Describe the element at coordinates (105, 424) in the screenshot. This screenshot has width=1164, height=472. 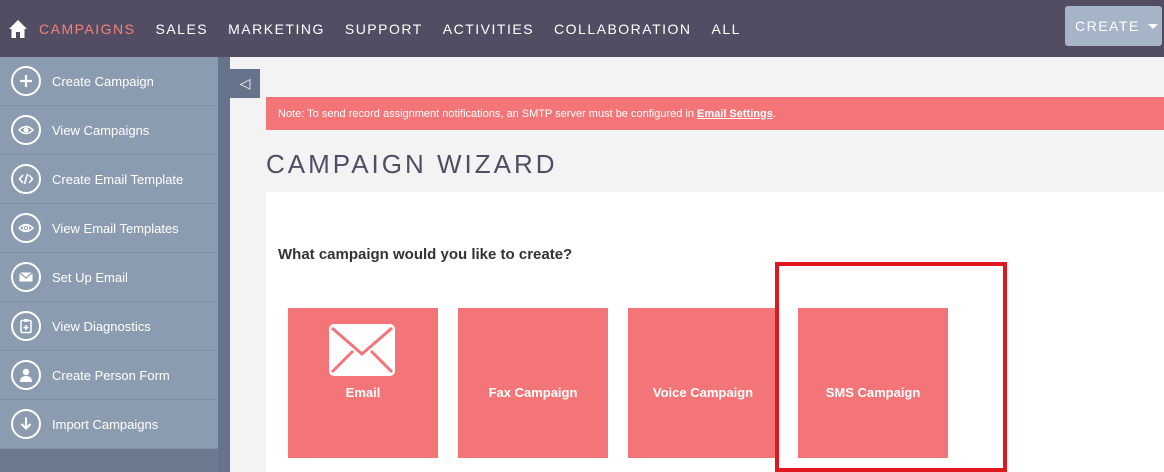
I see `sidebar-item-label: Import Campaigns` at that location.